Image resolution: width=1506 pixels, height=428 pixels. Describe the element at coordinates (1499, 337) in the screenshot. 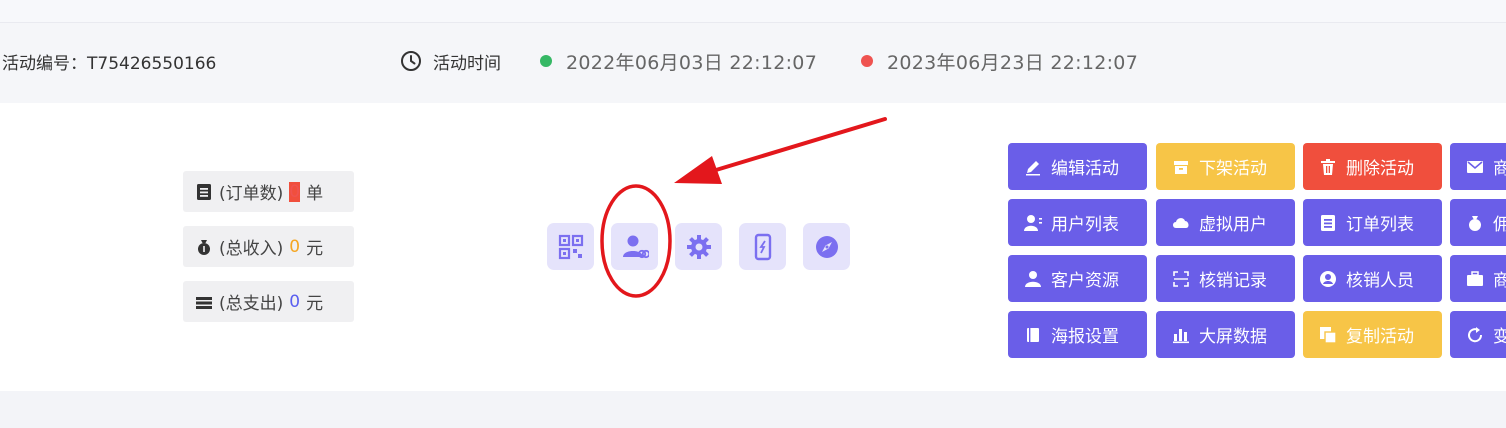

I see `action-button-label: 变` at that location.